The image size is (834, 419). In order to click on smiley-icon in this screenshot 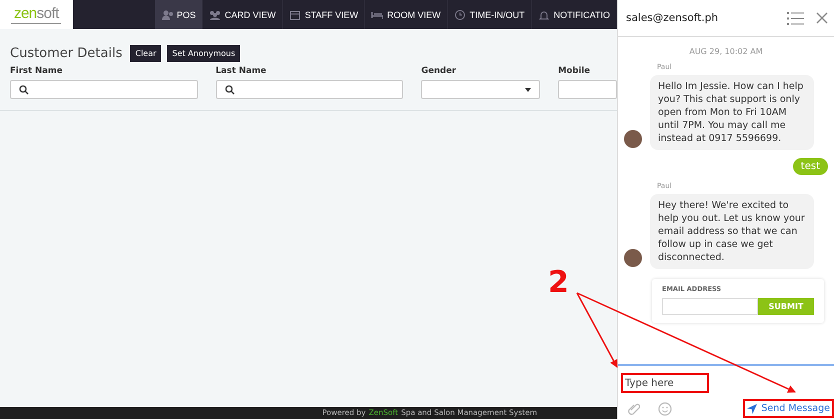, I will do `click(665, 409)`.